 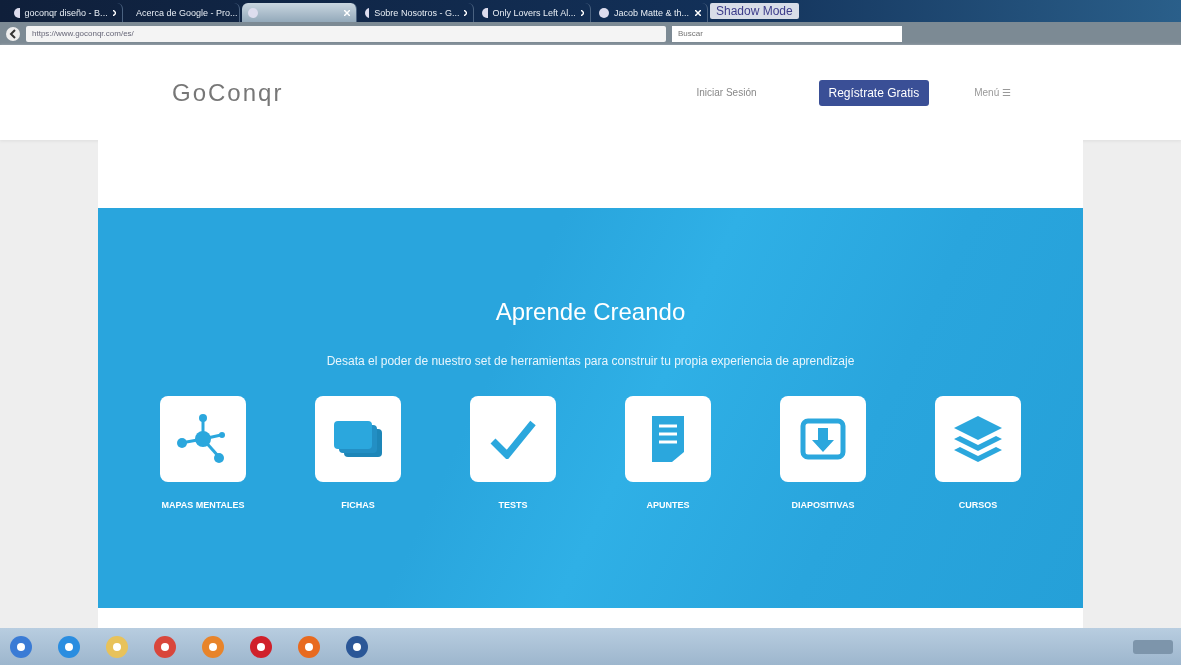 What do you see at coordinates (590, 361) in the screenshot?
I see `hero-subtitle: Desata el poder de nuestro set de herramientas para construir tu propia experiencia de aprendizaje` at bounding box center [590, 361].